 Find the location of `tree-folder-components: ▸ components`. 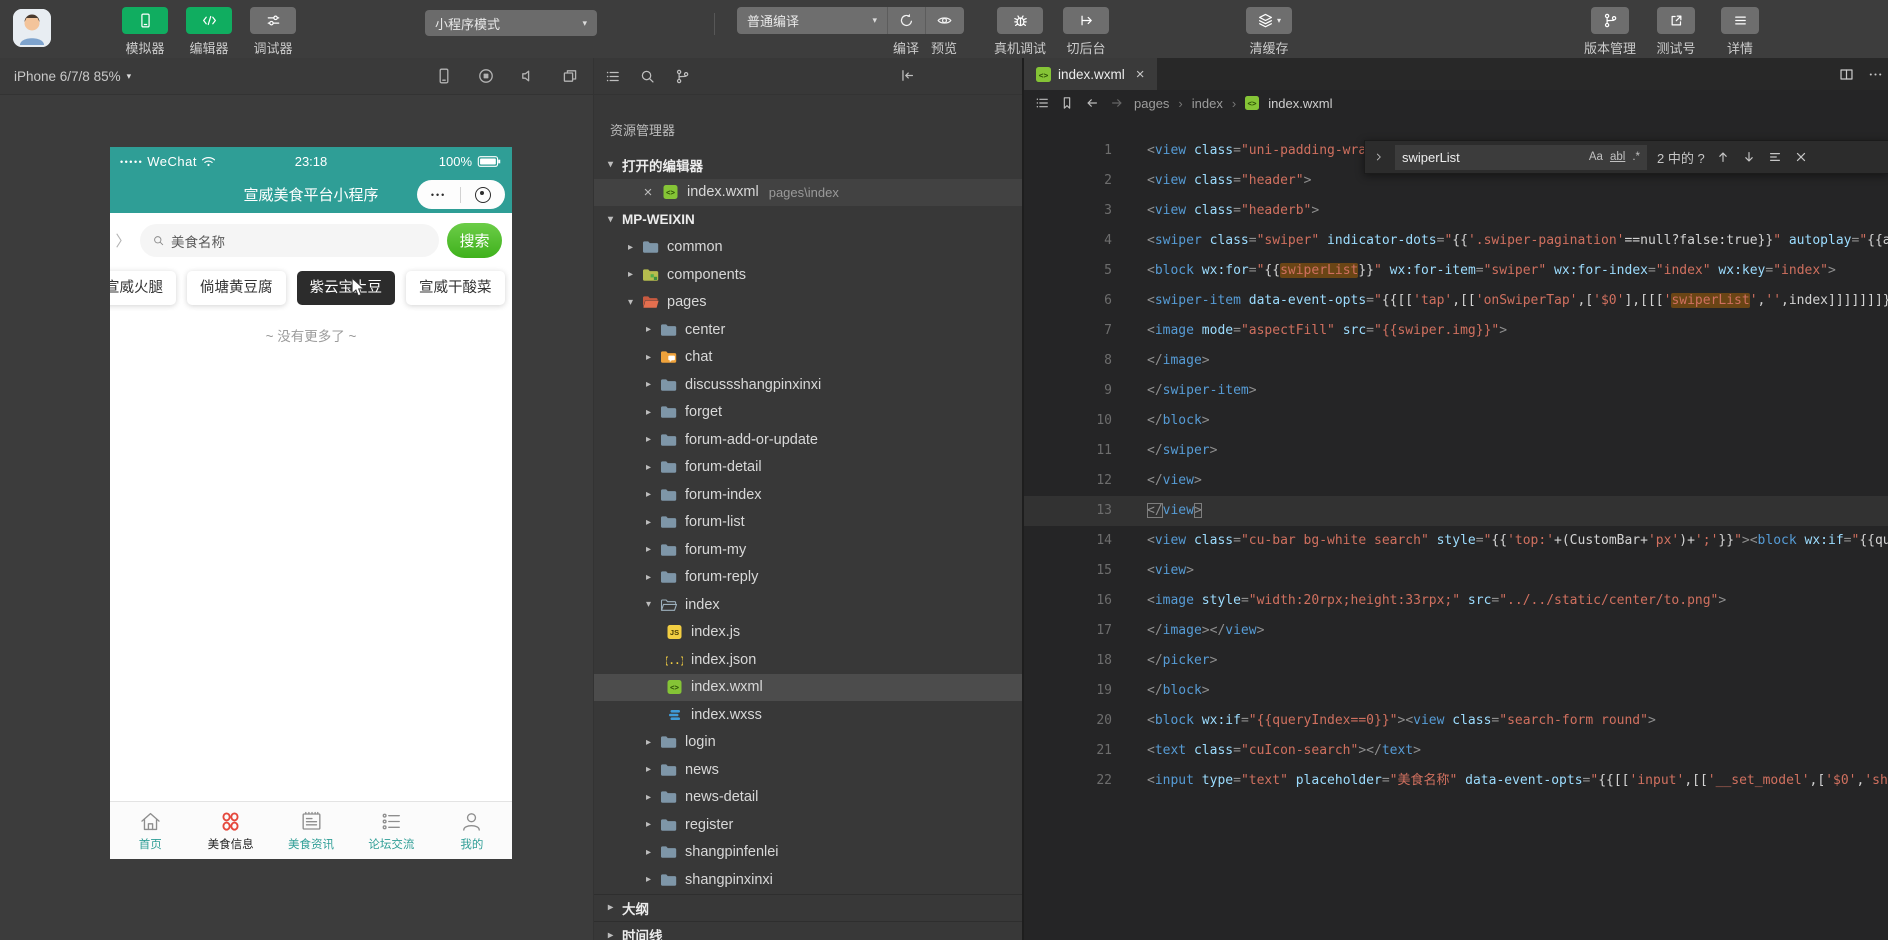

tree-folder-components: ▸ components is located at coordinates (808, 275).